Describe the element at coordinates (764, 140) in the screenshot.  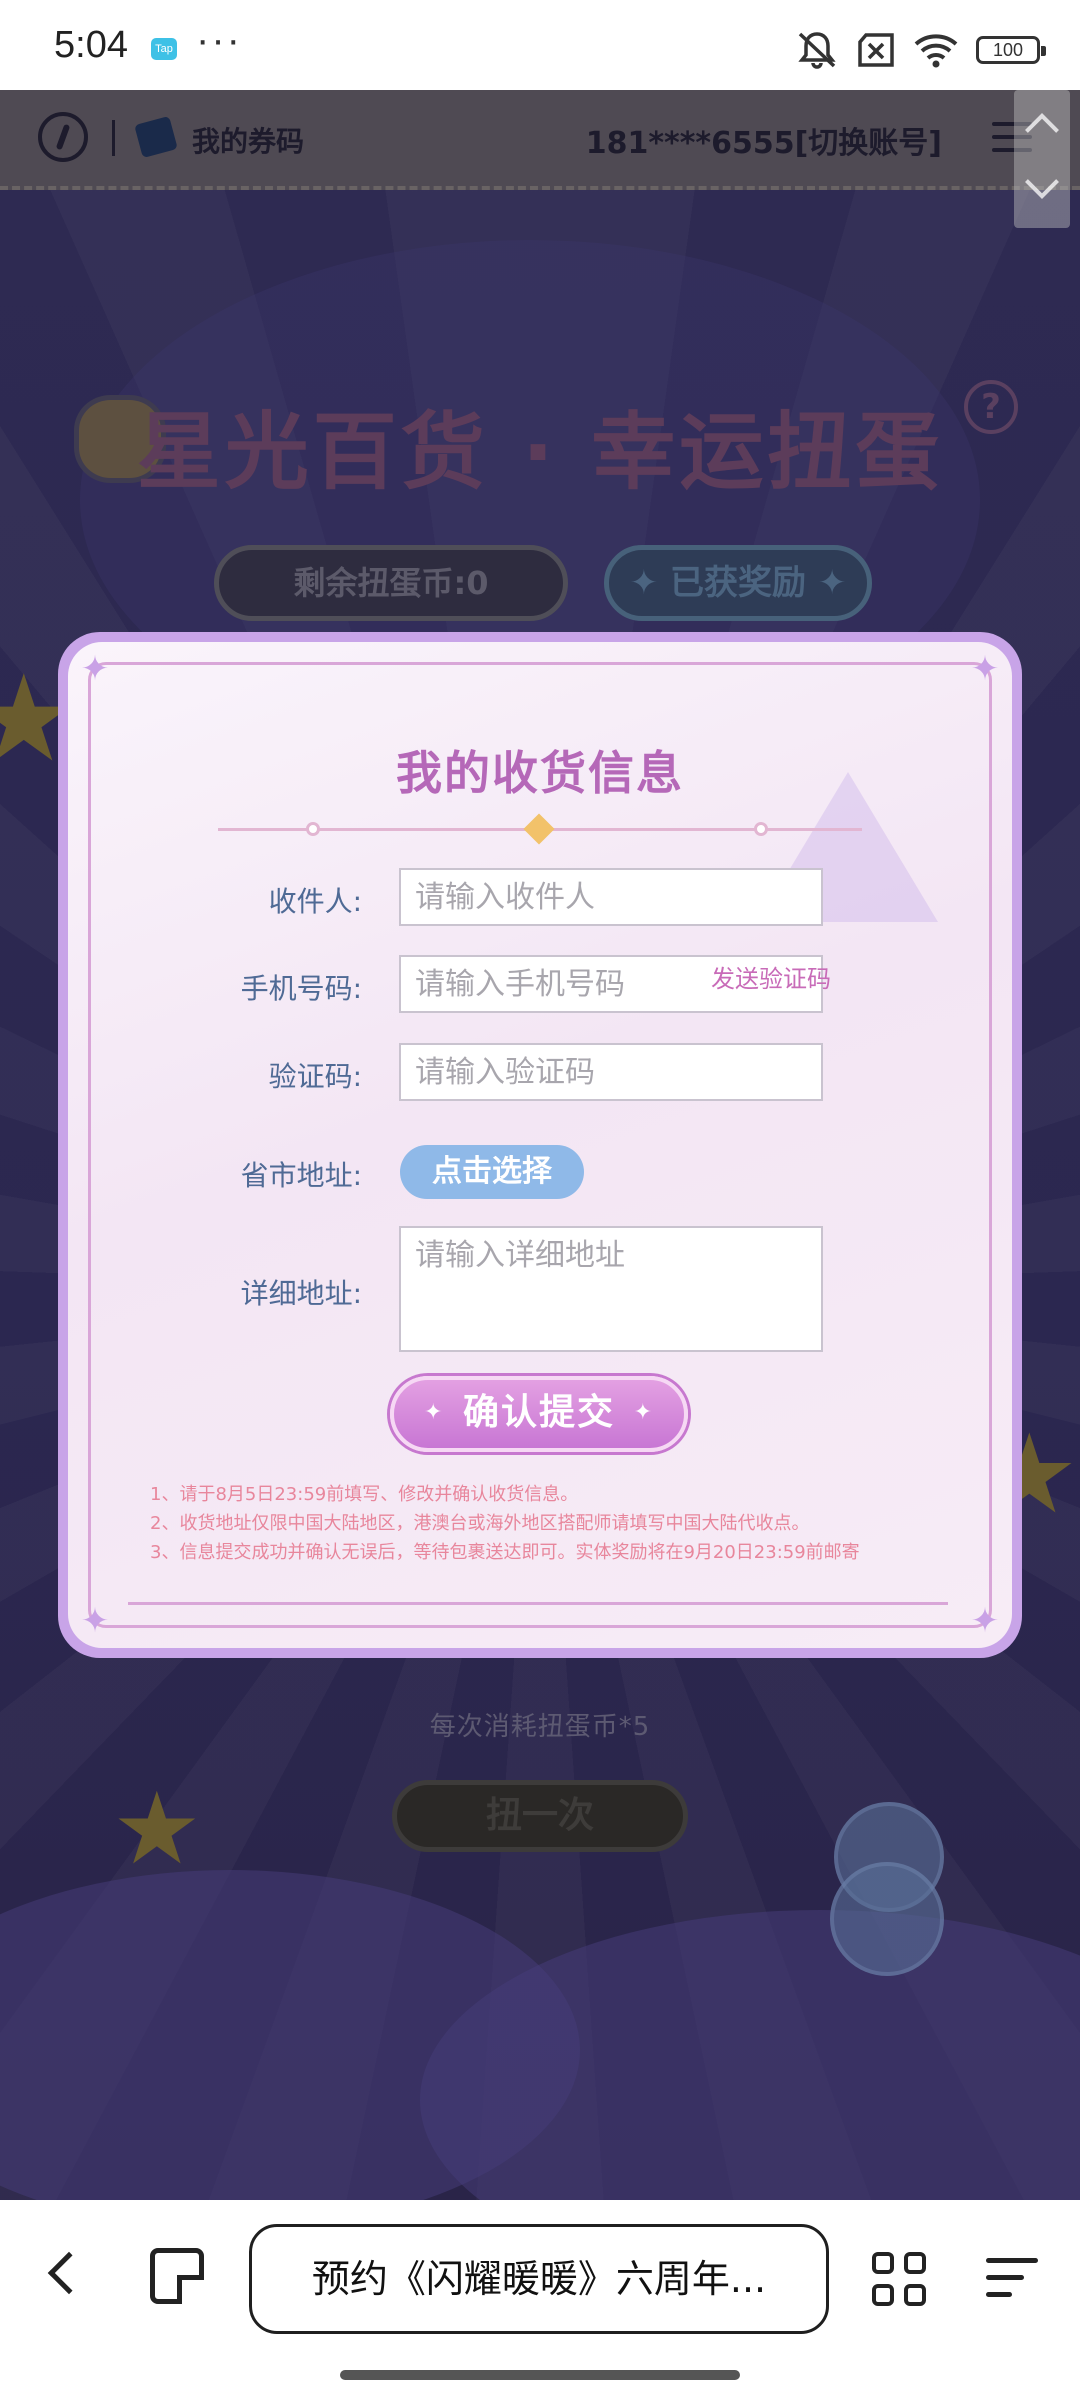
I see `account-switch-link: 181****6555[切换账号]` at that location.